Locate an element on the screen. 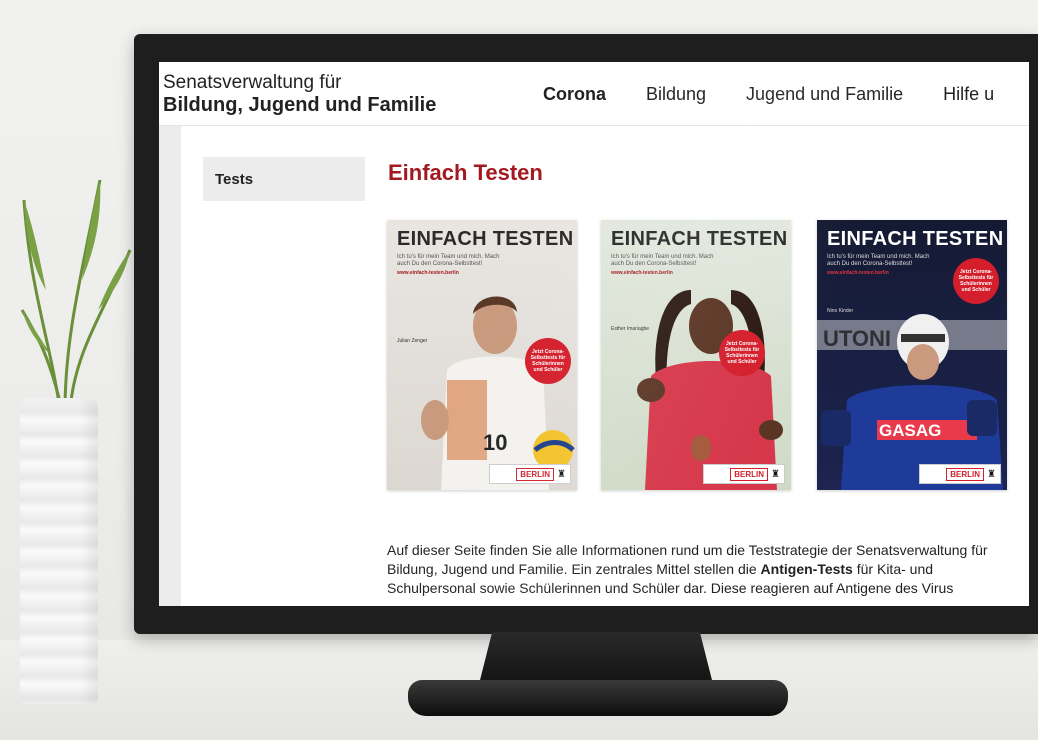 The width and height of the screenshot is (1038, 740). nav-item-jugend-und-familie: Jugend und Familie is located at coordinates (824, 94).